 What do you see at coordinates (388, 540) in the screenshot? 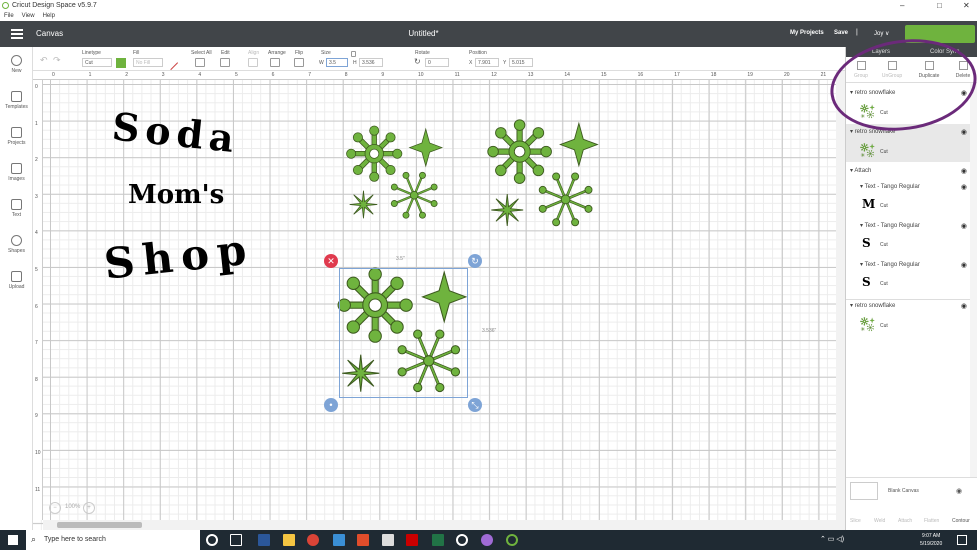
I see `calculator-icon` at bounding box center [388, 540].